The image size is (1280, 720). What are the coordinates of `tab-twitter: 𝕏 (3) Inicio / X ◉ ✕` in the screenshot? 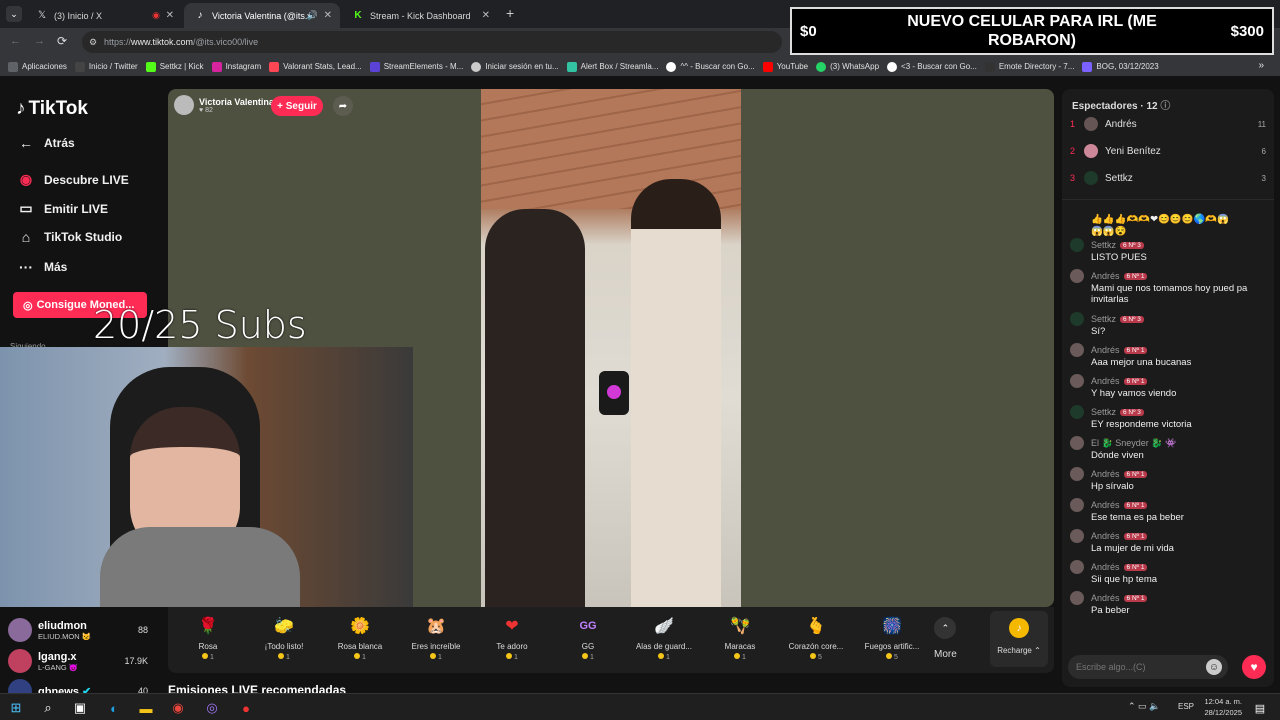 It's located at (104, 15).